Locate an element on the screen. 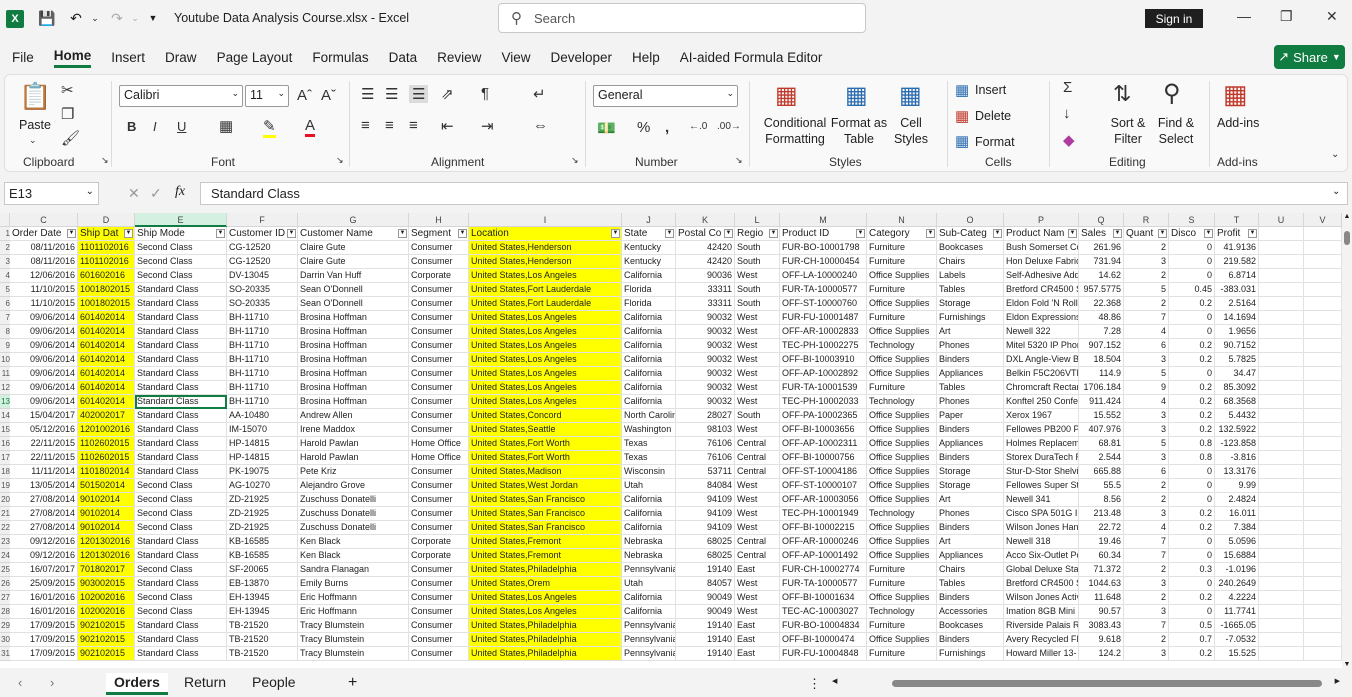 This screenshot has height=697, width=1352. table-cell: Riverside Palais Ro is located at coordinates (1041, 626).